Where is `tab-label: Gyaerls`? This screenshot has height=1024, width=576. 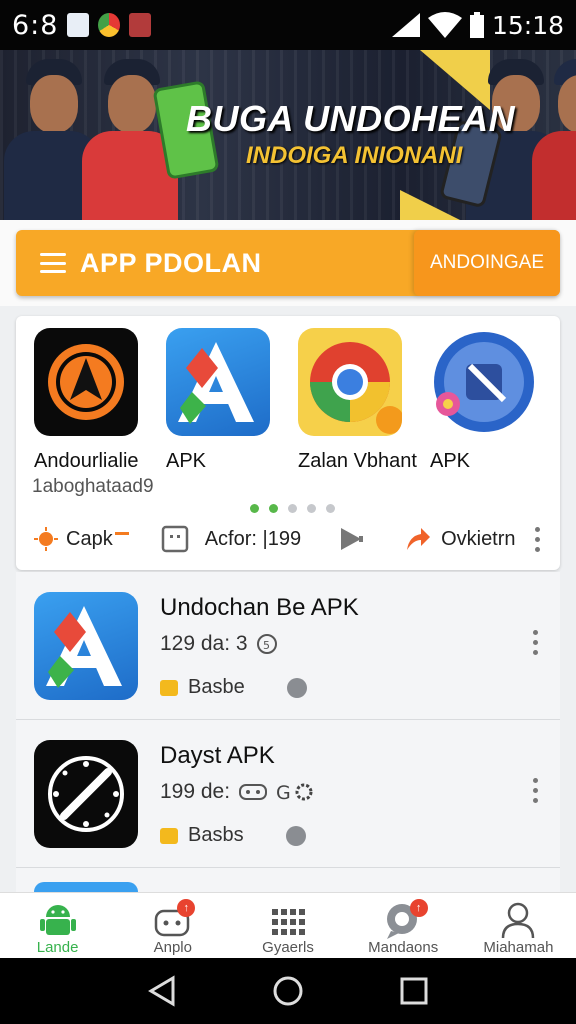
tab-label: Gyaerls is located at coordinates (288, 947).